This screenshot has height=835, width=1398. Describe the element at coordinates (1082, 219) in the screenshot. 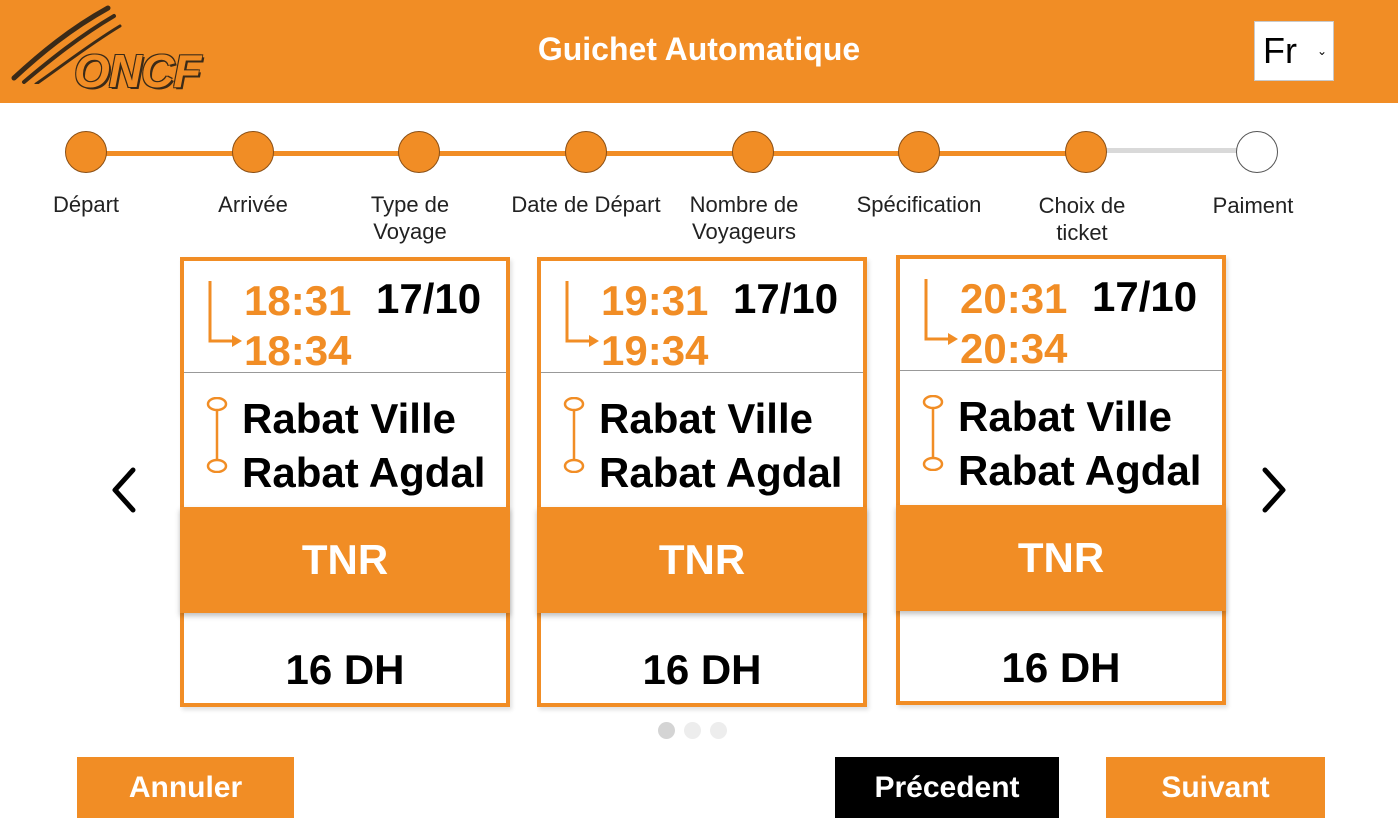

I see `step-label: Choix de ticket` at that location.